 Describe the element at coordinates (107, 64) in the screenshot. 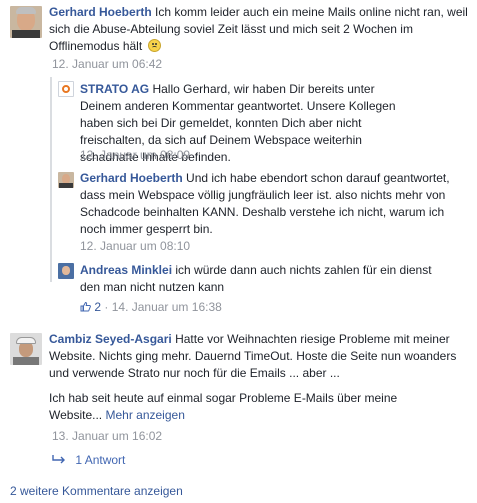

I see `comment-time: 12. Januar um 06:42` at that location.